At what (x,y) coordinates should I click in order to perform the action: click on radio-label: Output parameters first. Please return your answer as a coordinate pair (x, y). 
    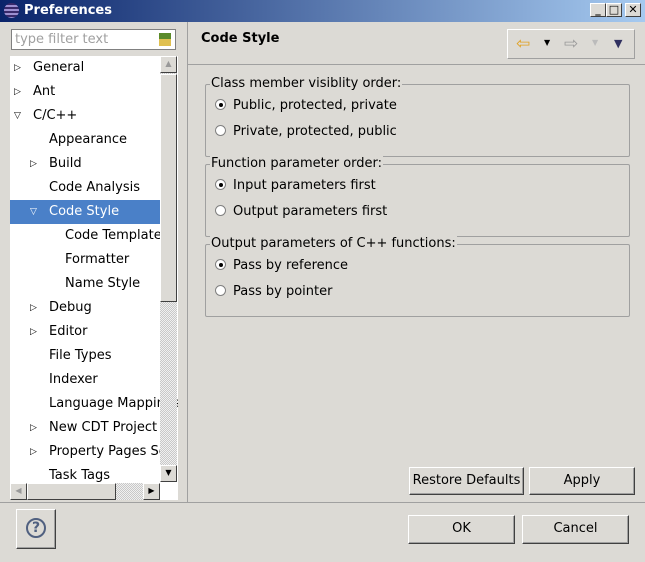
    Looking at the image, I should click on (310, 211).